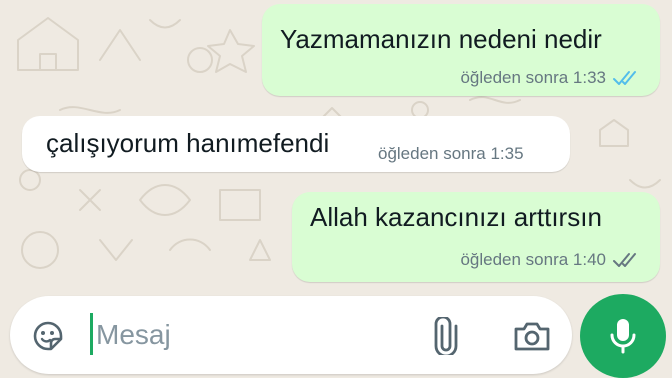  What do you see at coordinates (256, 335) in the screenshot?
I see `message-input` at bounding box center [256, 335].